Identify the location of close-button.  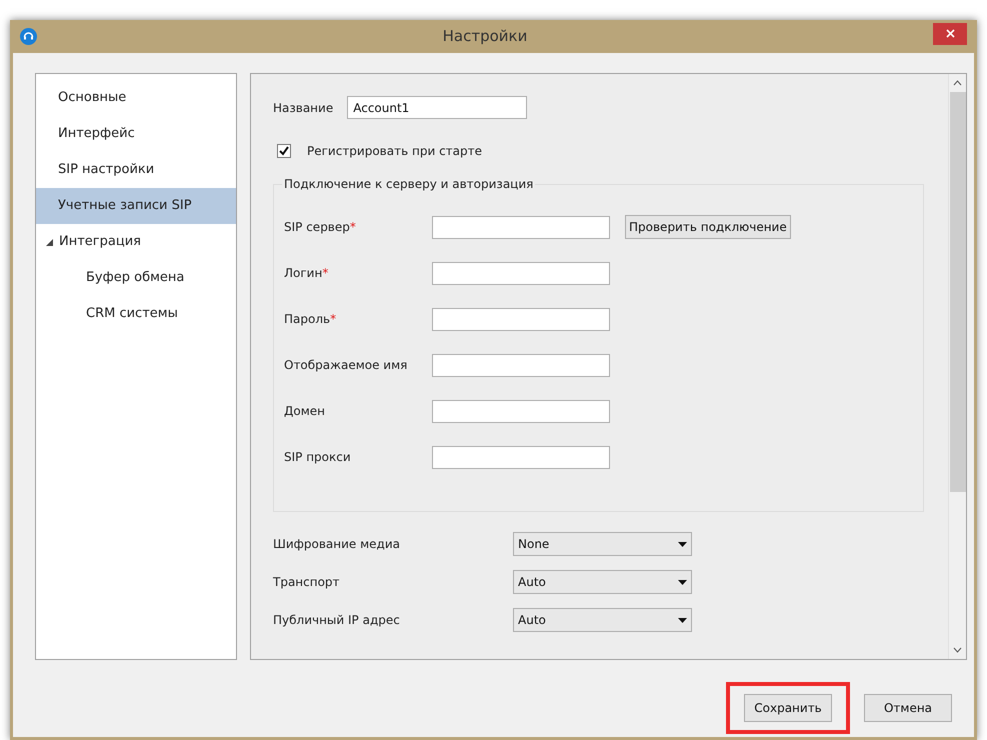
(950, 33).